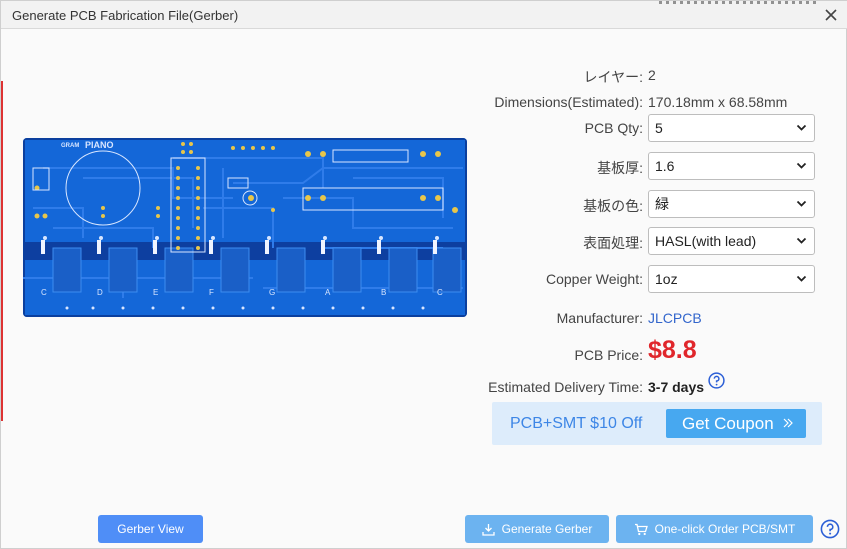  I want to click on close-icon, so click(831, 15).